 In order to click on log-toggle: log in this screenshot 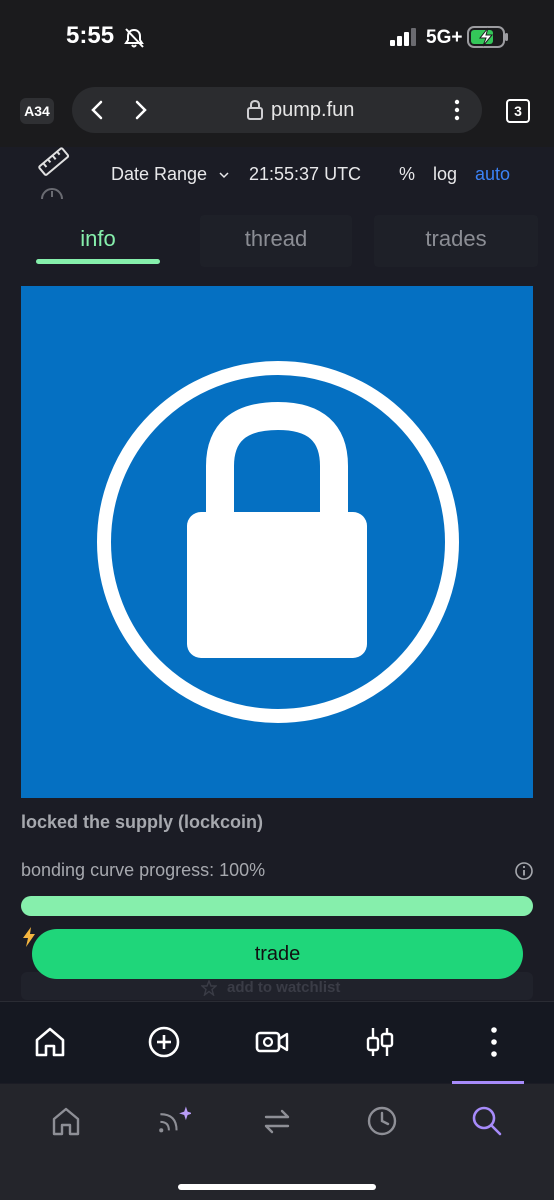, I will do `click(445, 174)`.